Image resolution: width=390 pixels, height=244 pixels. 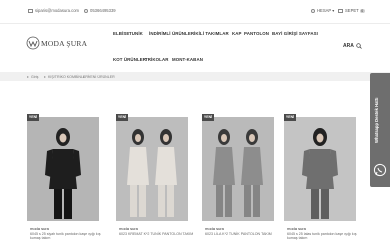 What do you see at coordinates (129, 59) in the screenshot?
I see `nav-item-kot: KOT ÜRÜNLER` at bounding box center [129, 59].